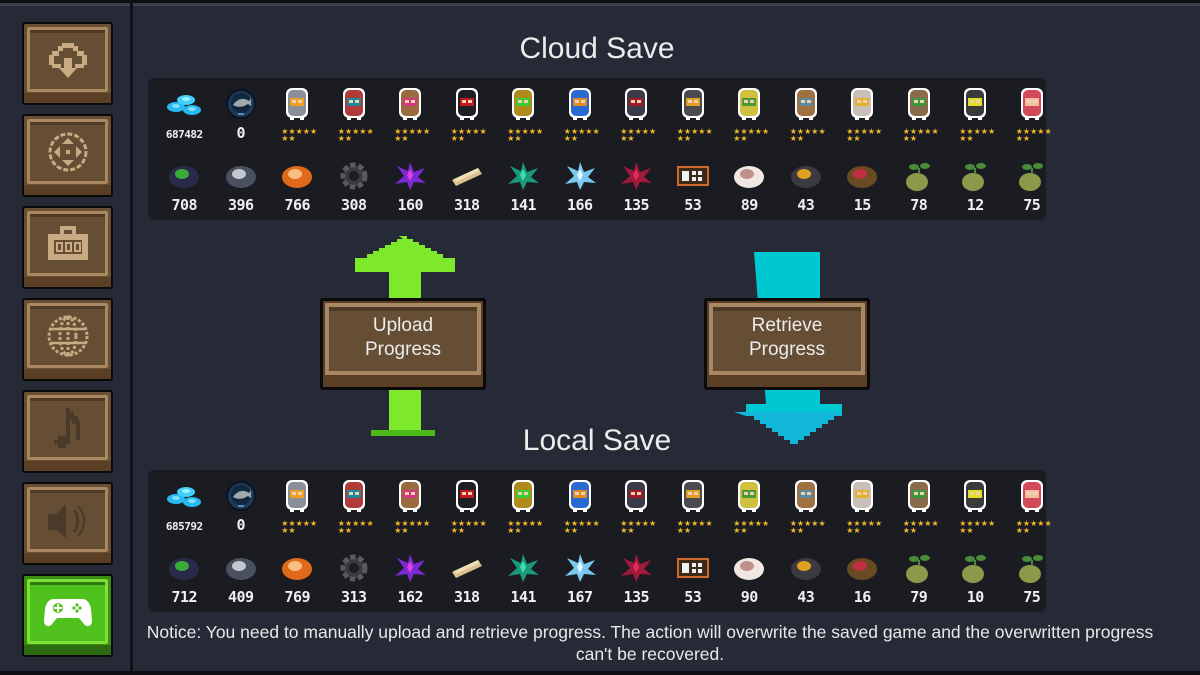 This screenshot has width=1200, height=675. Describe the element at coordinates (1032, 176) in the screenshot. I see `seed-c-icon` at that location.